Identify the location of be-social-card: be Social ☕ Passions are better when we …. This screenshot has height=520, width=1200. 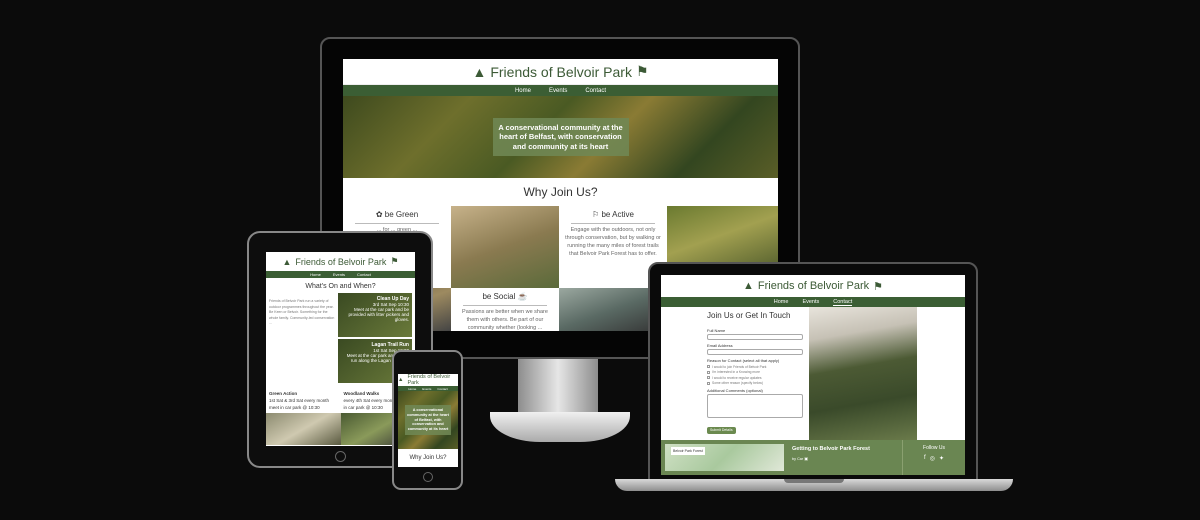
(505, 309).